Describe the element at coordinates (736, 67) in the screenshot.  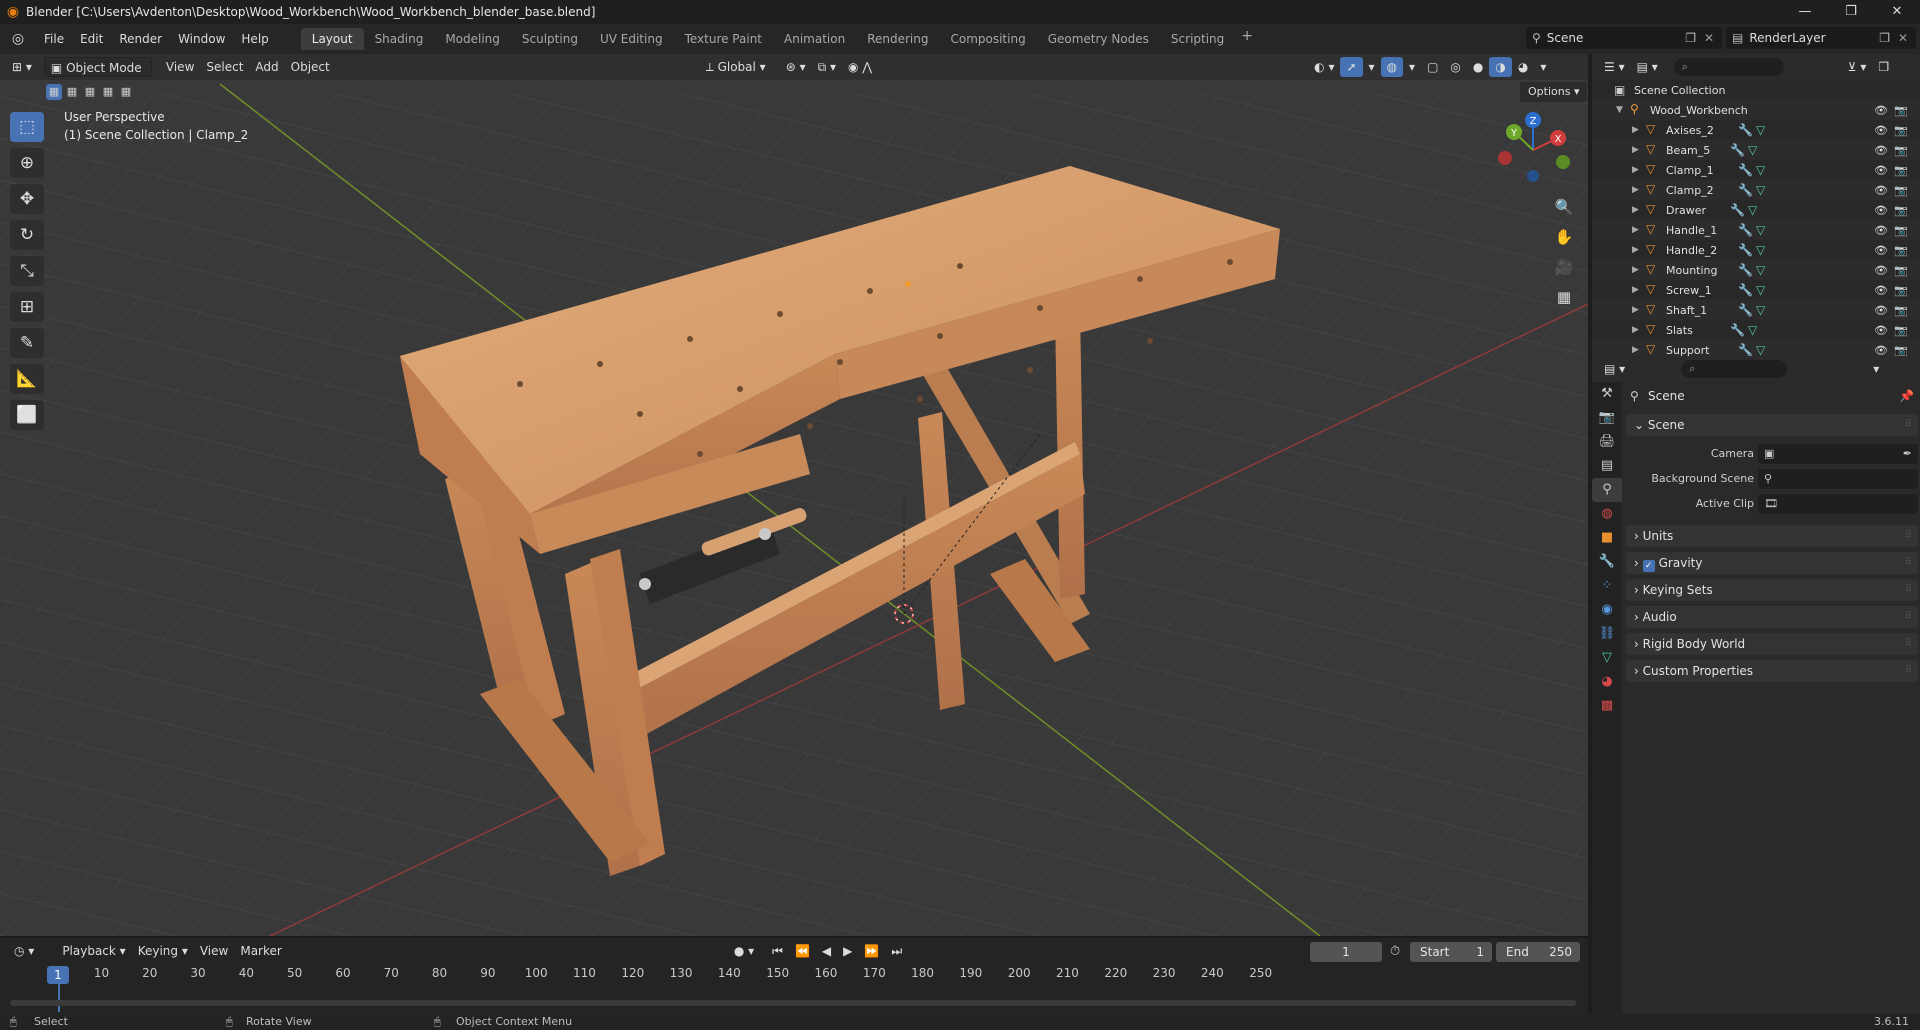
I see `transform-orientation-selector: ⟂ Global ▾` at that location.